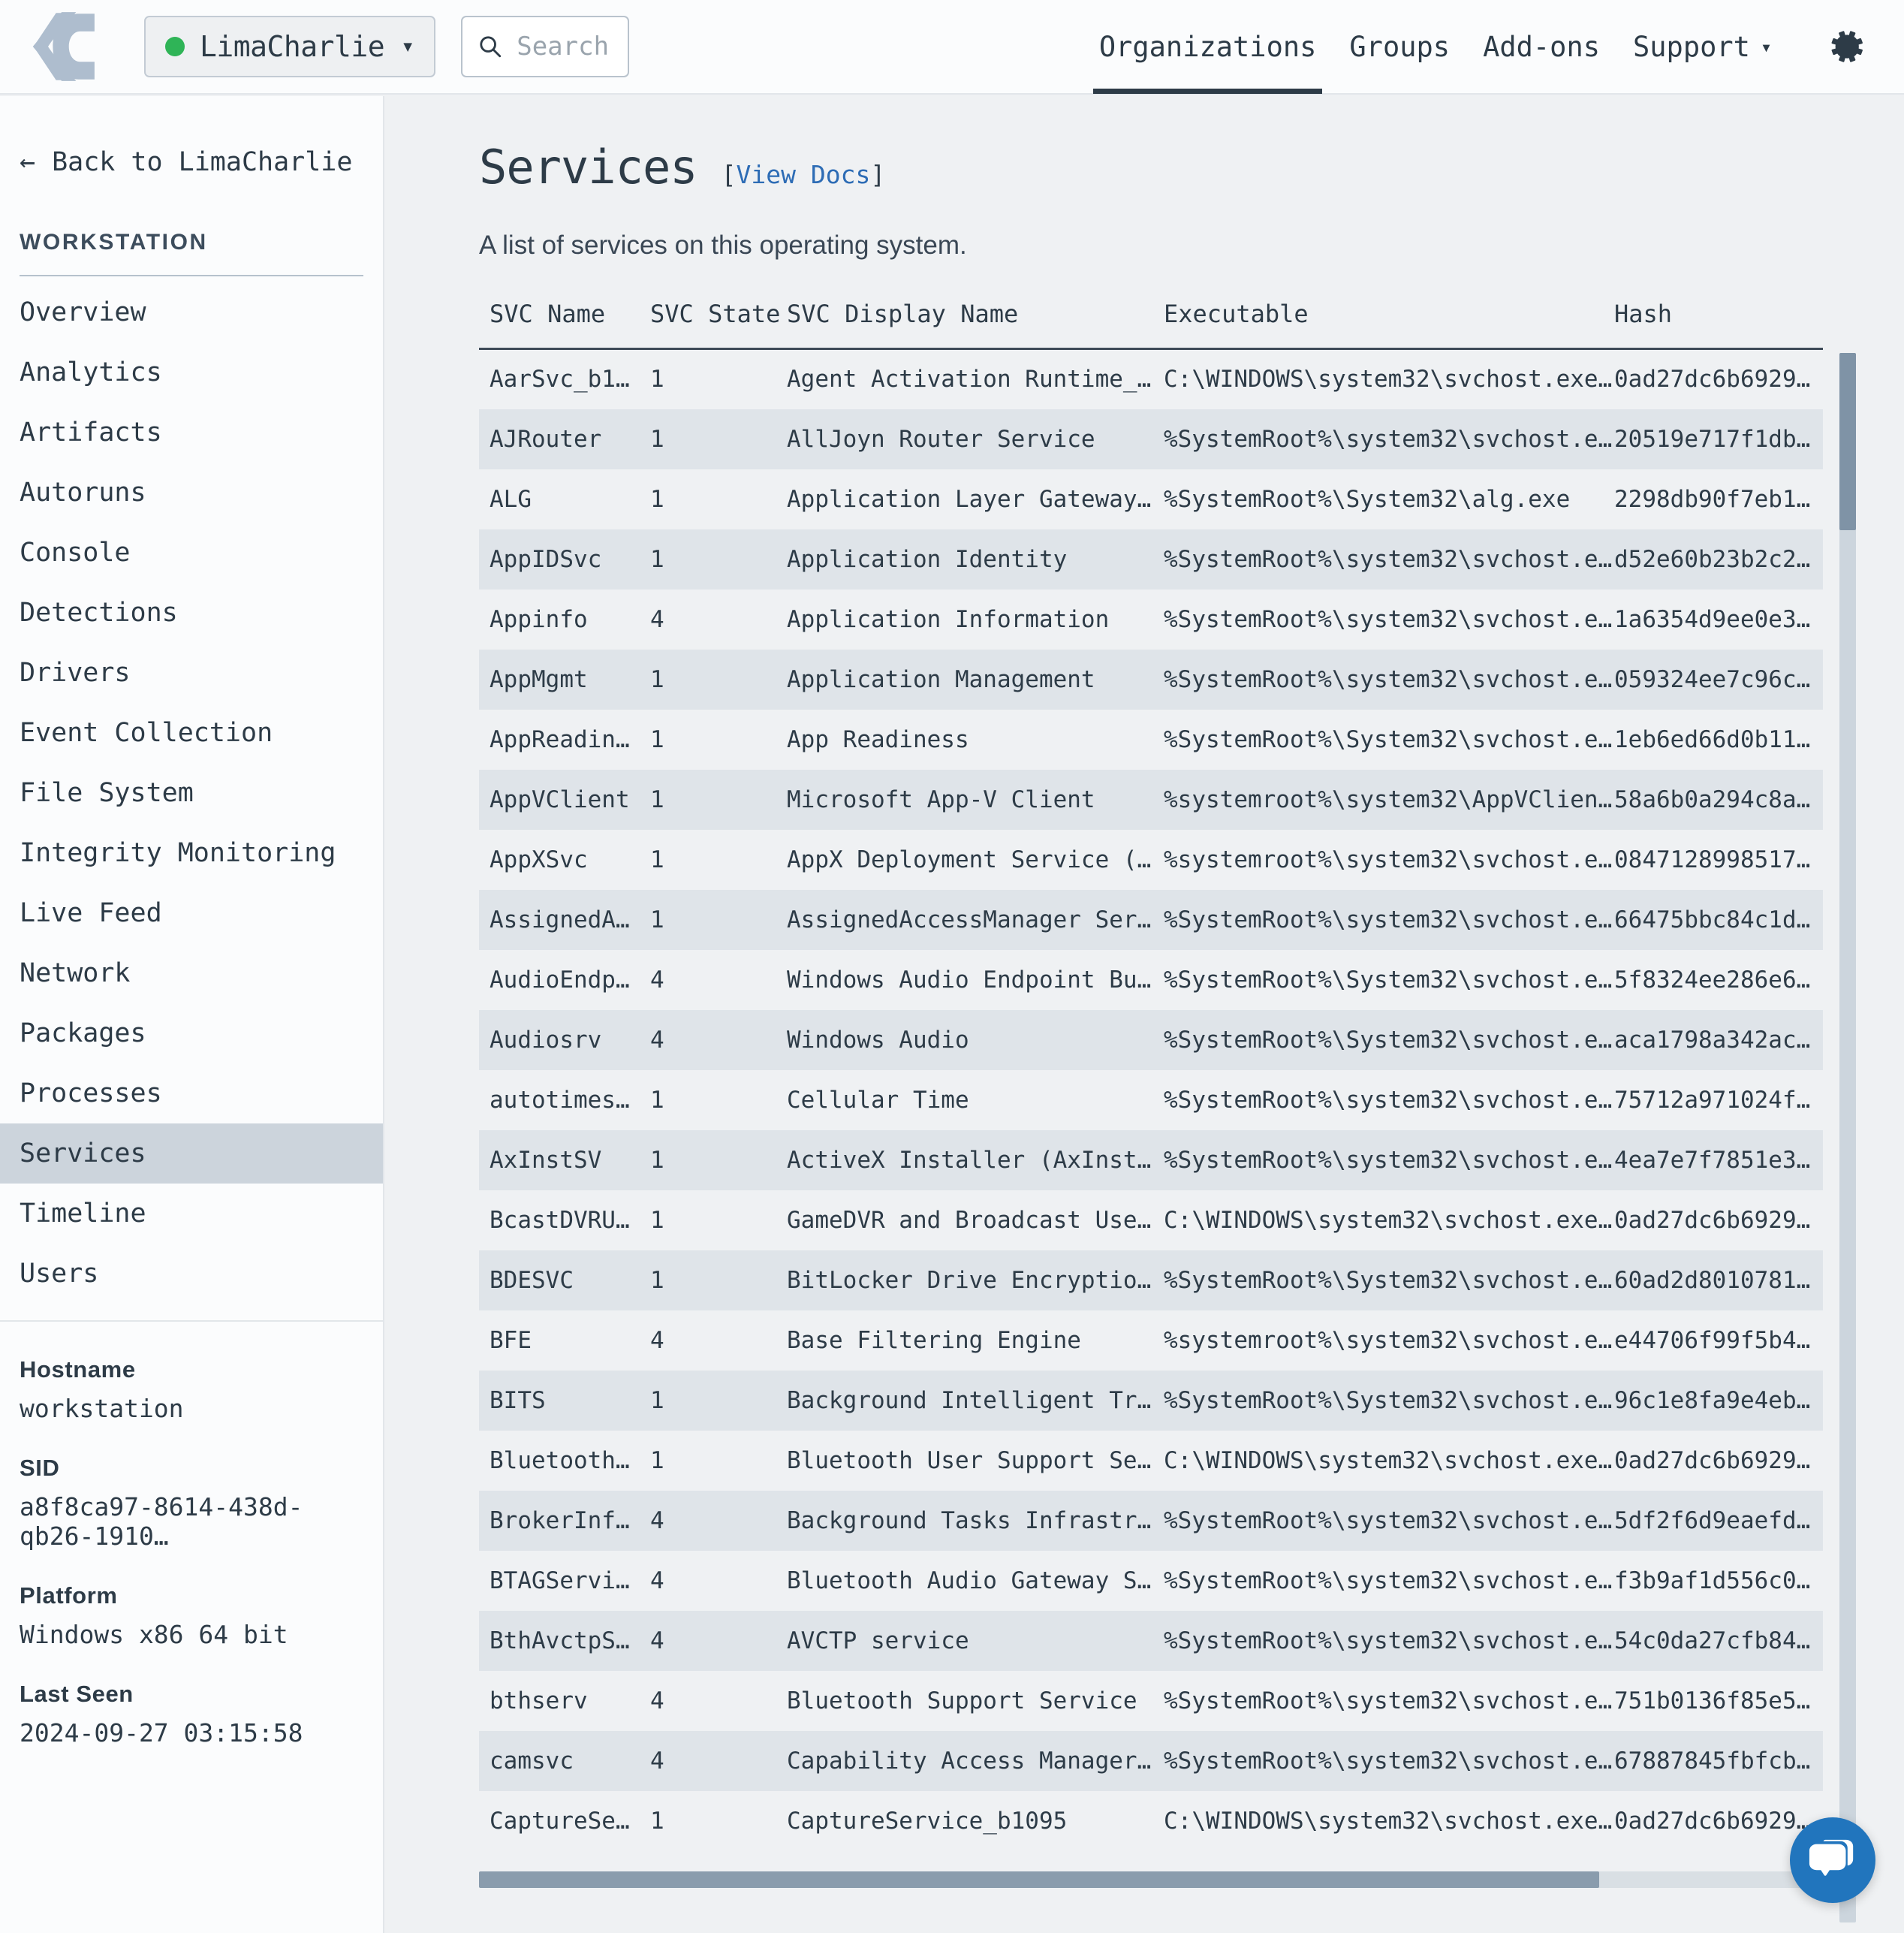 Image resolution: width=1904 pixels, height=1933 pixels. What do you see at coordinates (975, 980) in the screenshot?
I see `cell-svc-display-name: Windows Audio Endpoint Builder` at bounding box center [975, 980].